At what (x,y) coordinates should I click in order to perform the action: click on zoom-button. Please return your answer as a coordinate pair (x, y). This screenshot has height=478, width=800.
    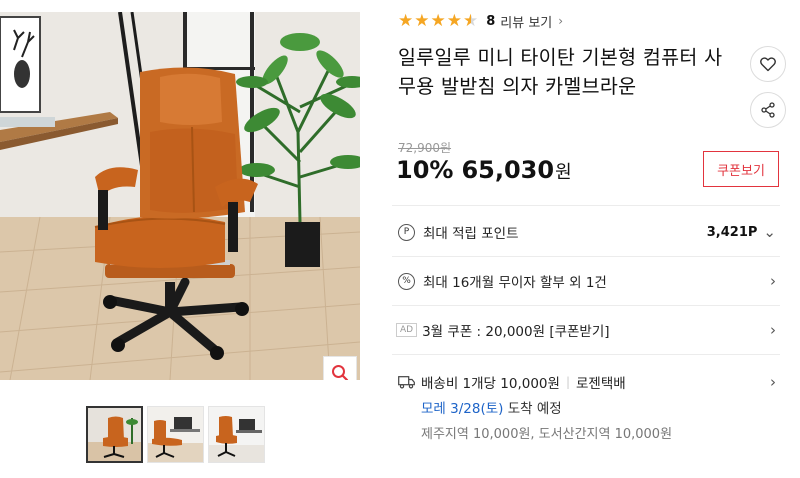
    Looking at the image, I should click on (340, 368).